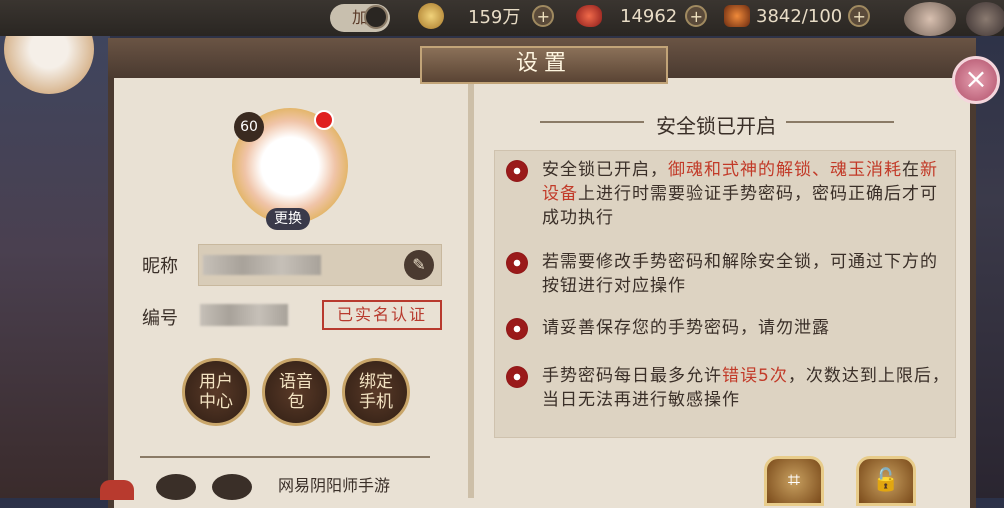  Describe the element at coordinates (117, 490) in the screenshot. I see `red-icon-partial` at that location.